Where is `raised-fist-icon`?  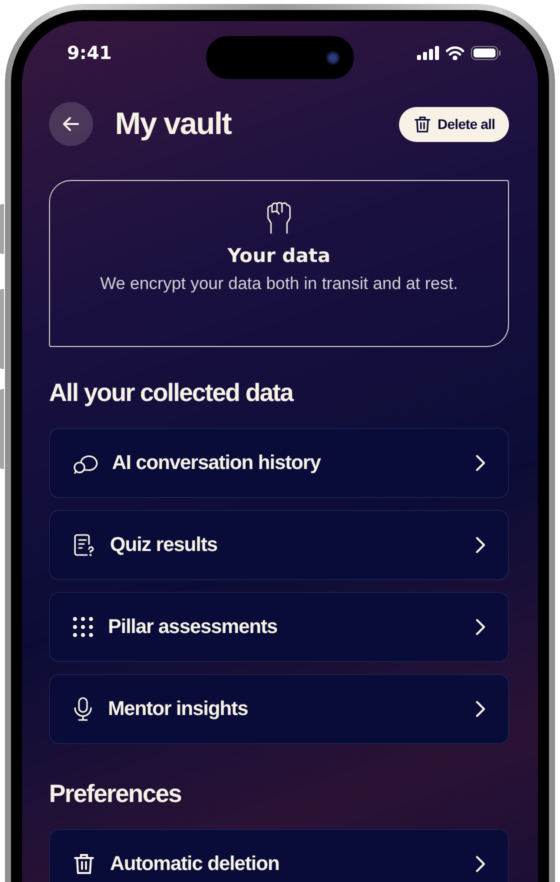 raised-fist-icon is located at coordinates (279, 218).